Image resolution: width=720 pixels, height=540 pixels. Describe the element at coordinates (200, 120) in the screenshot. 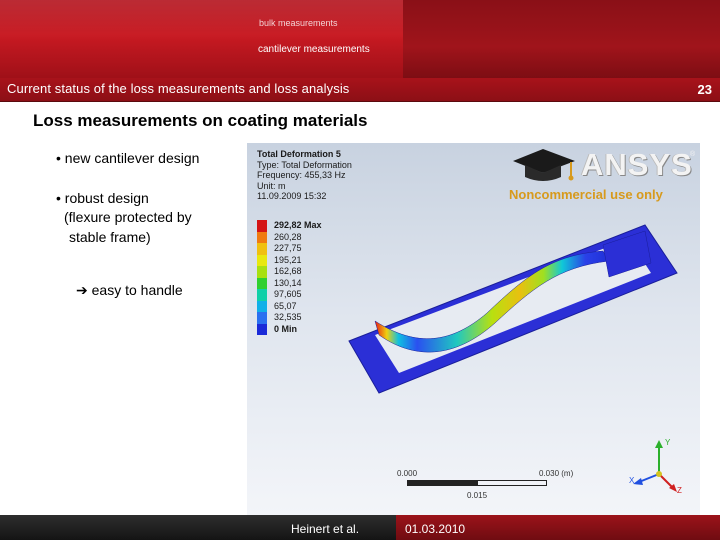

I see `content-heading: Loss measurements on coating materials` at that location.